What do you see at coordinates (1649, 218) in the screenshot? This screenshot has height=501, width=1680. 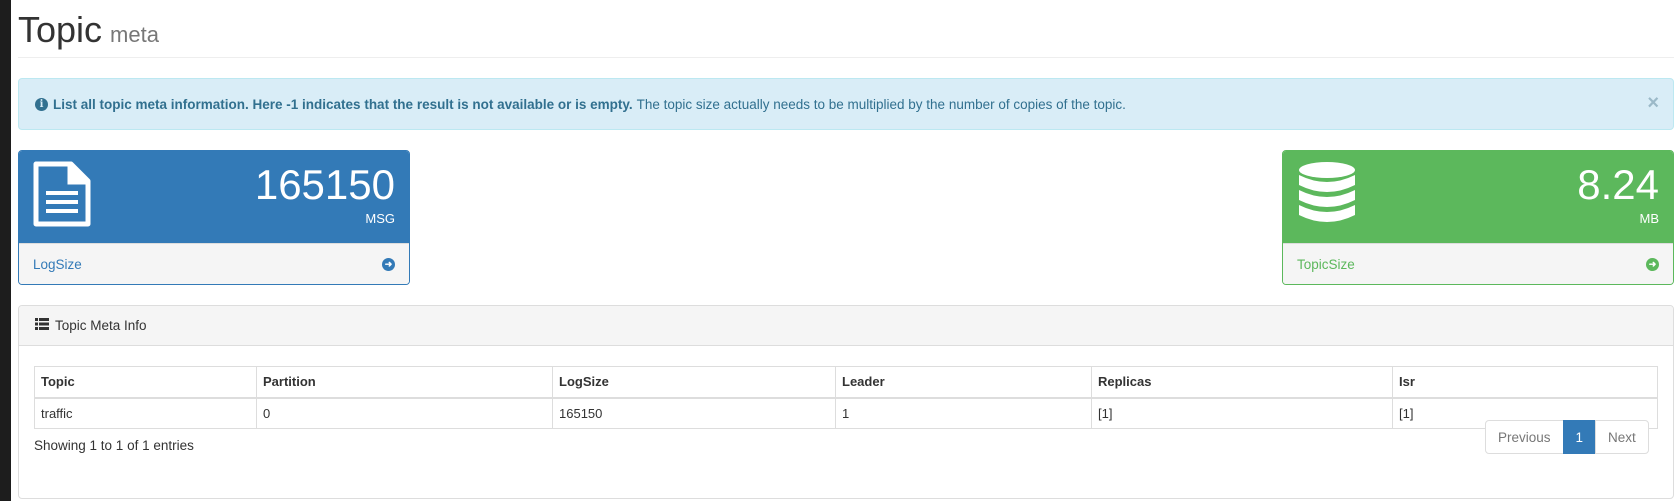 I see `topicsize-unit: MB` at bounding box center [1649, 218].